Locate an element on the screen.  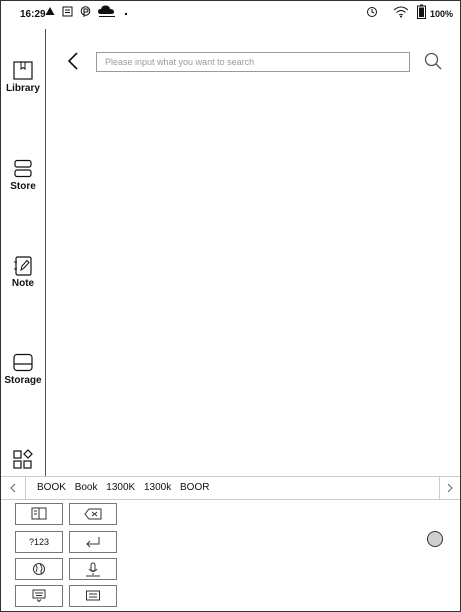
sidebar-item-note: Note is located at coordinates (23, 272).